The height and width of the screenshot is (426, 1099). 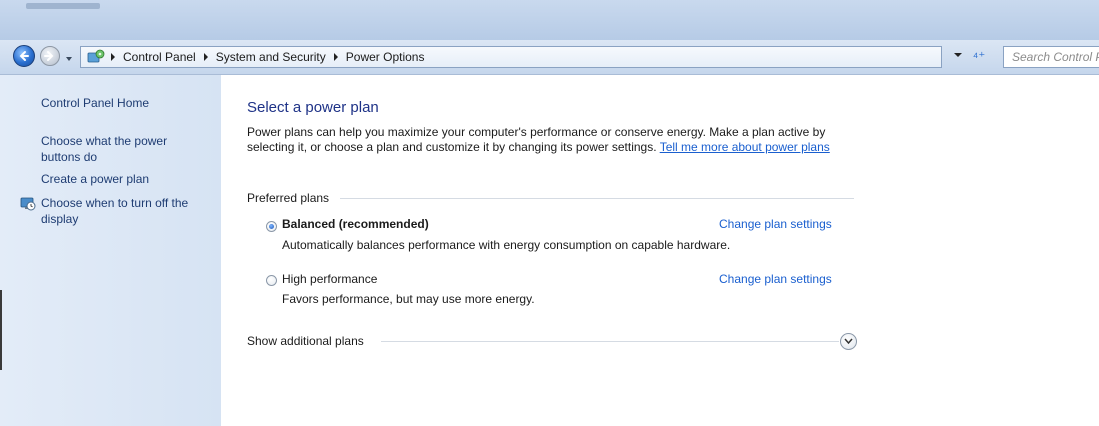 I want to click on expand-plans-button, so click(x=848, y=341).